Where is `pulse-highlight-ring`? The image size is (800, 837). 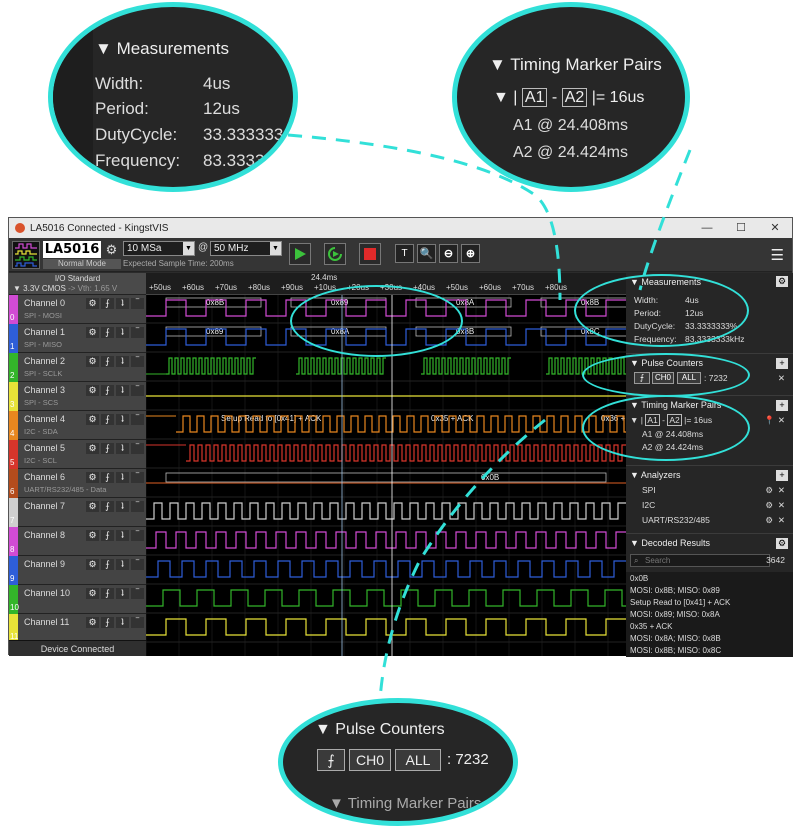 pulse-highlight-ring is located at coordinates (666, 375).